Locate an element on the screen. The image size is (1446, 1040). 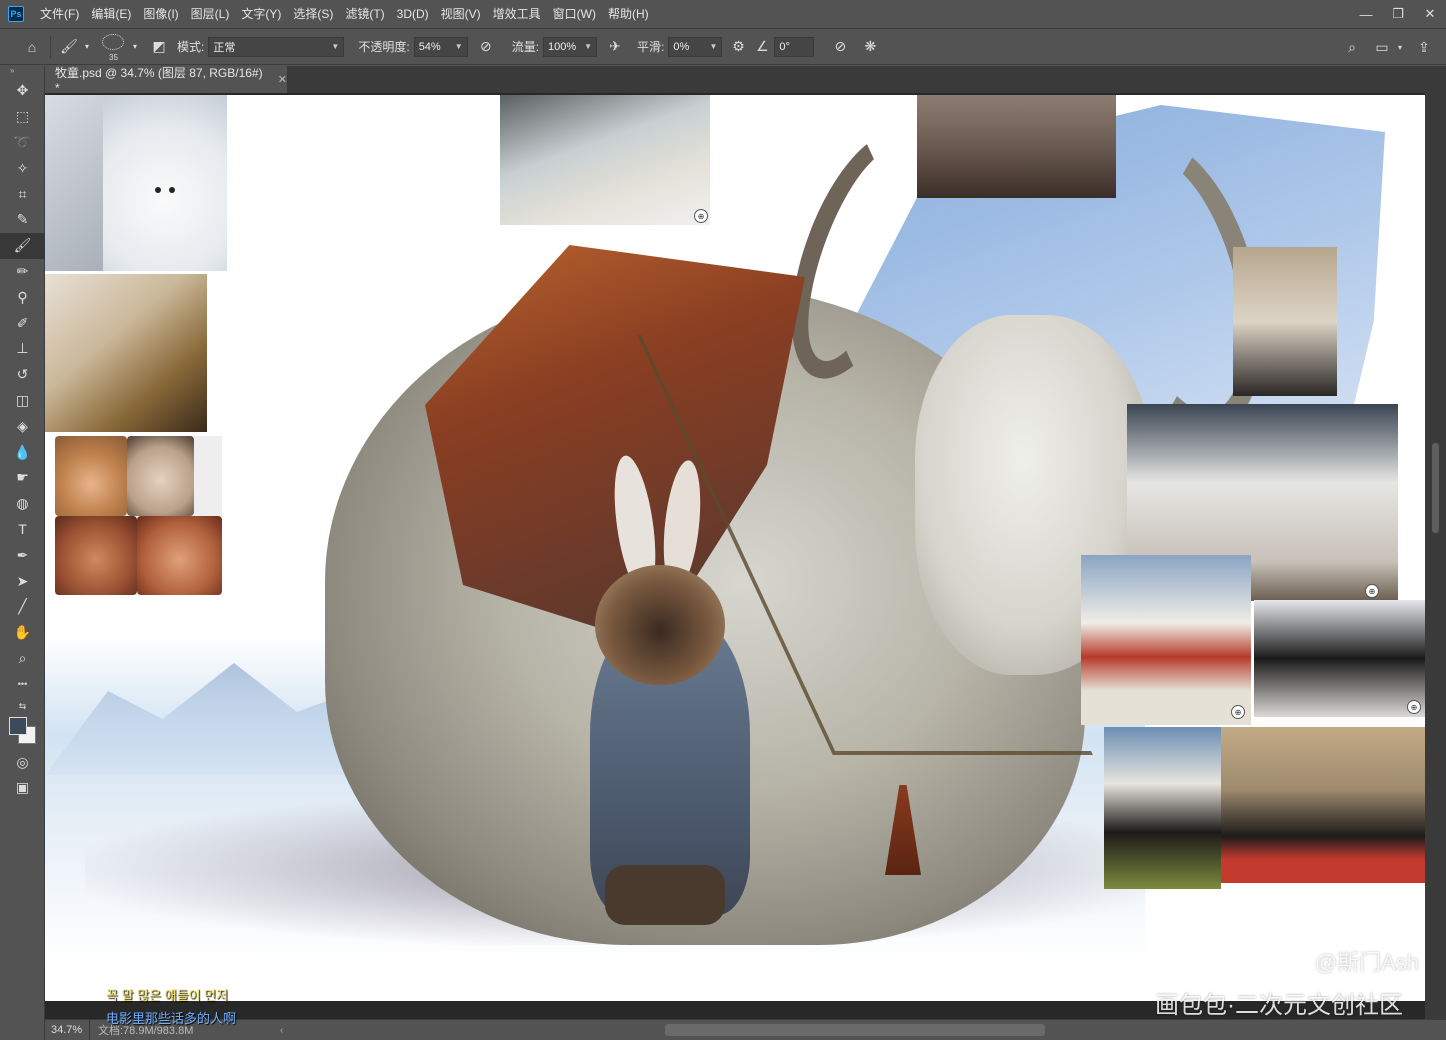
zoom-tool-icon: ⌕ is located at coordinates (22, 659).